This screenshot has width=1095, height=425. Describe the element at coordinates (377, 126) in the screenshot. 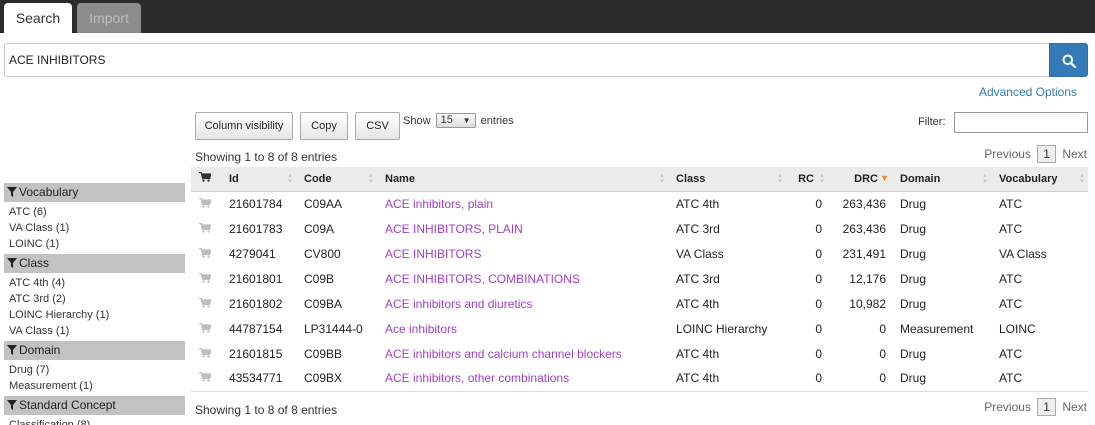

I see `csv-button: CSV` at that location.